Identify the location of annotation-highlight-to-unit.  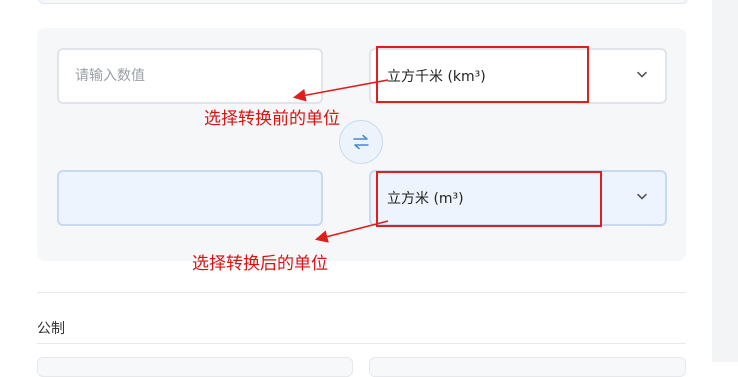
(489, 199).